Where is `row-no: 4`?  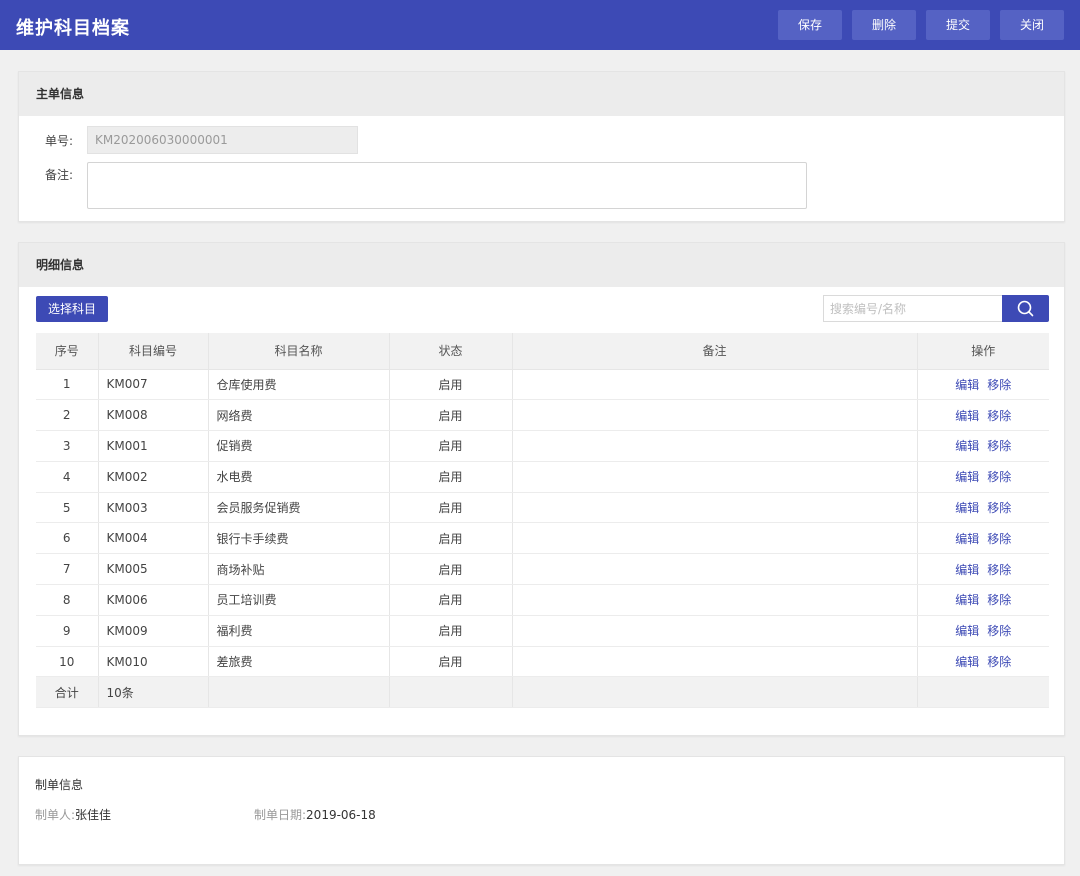 row-no: 4 is located at coordinates (67, 477).